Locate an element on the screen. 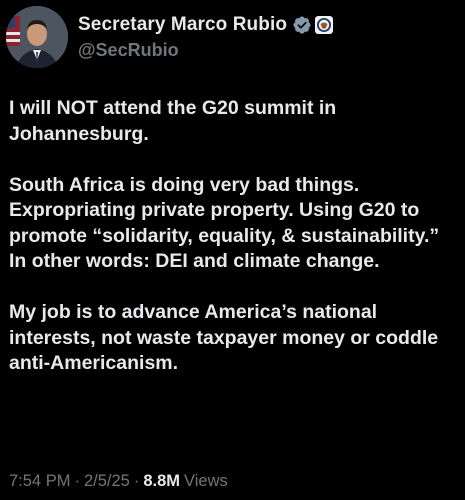 The width and height of the screenshot is (465, 500). tweet-meta: 7:54 PM · 2/5/25 · 8.8M Views is located at coordinates (118, 481).